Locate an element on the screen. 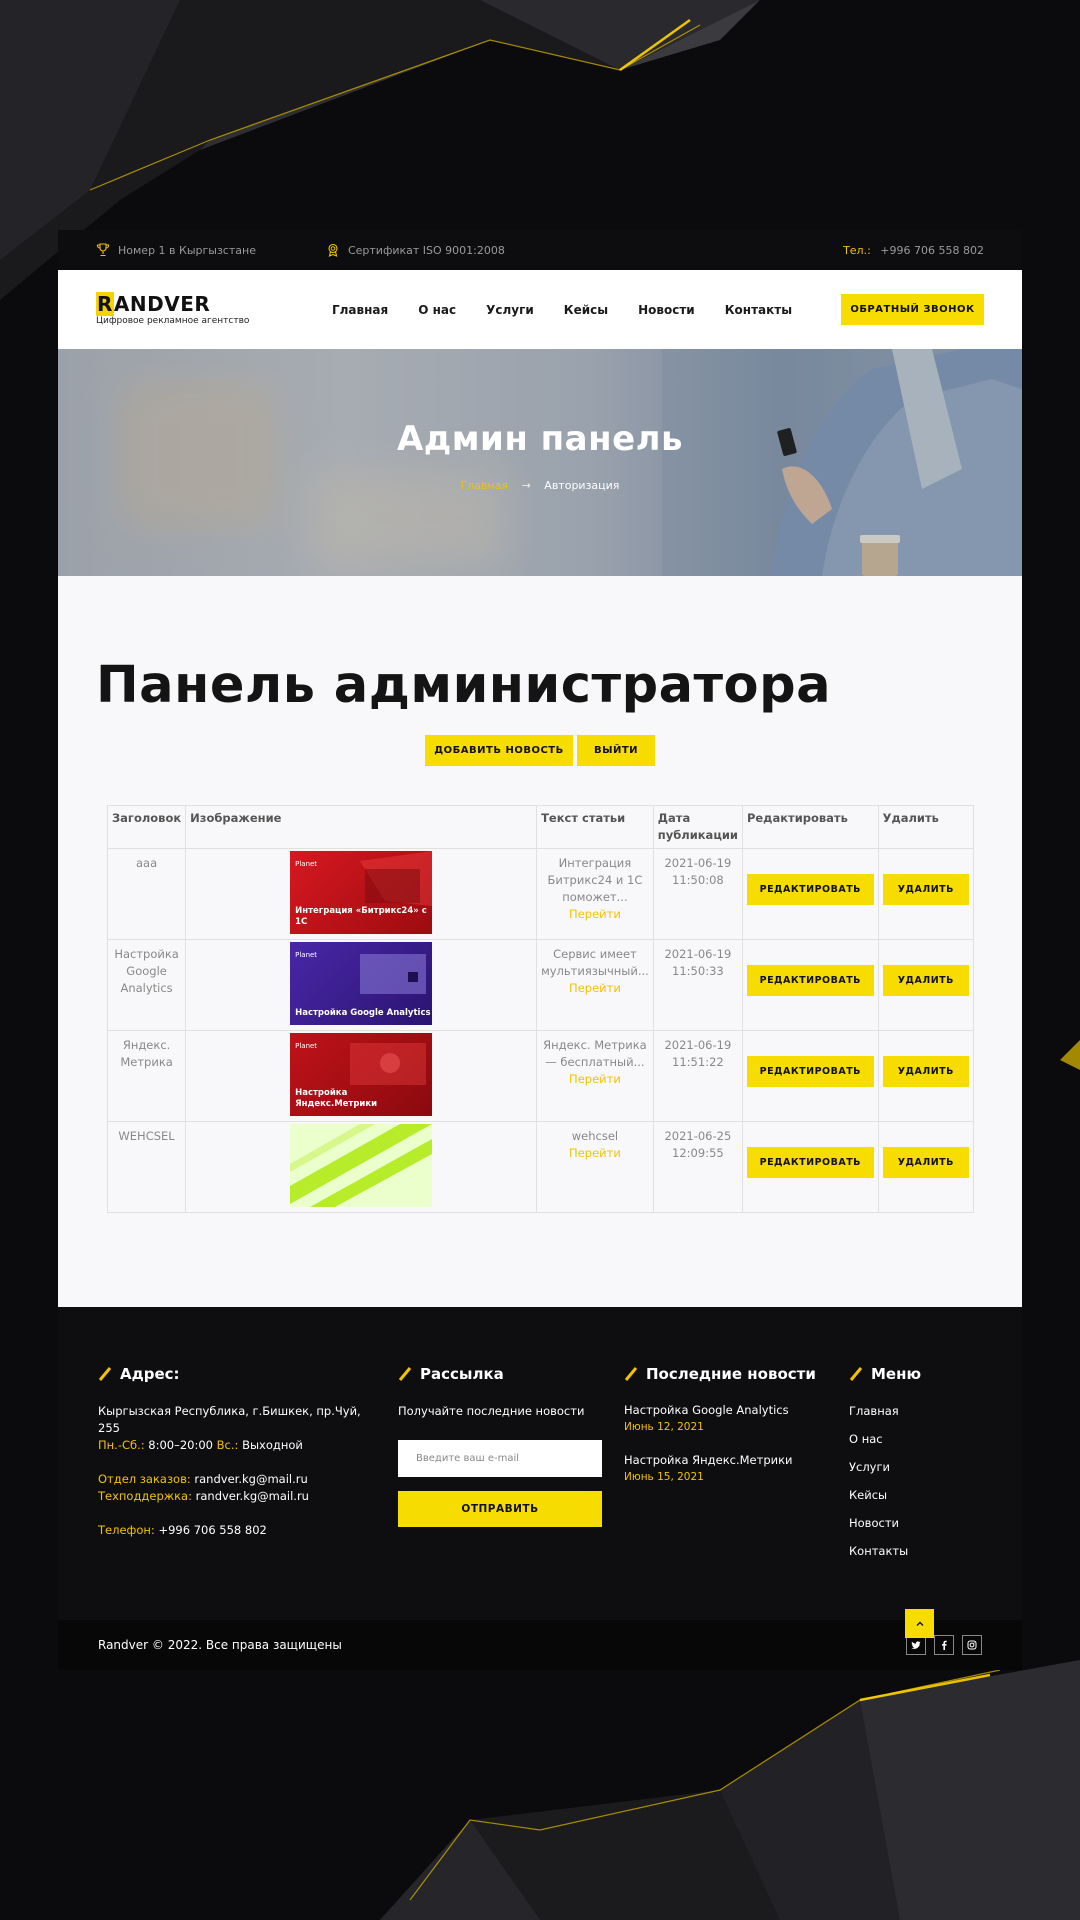  footer-menu-item: Новости is located at coordinates (919, 1523).